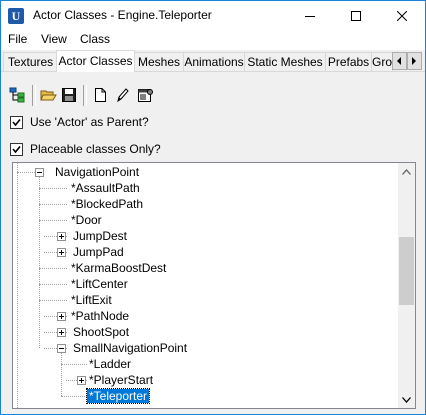 The width and height of the screenshot is (426, 415). Describe the element at coordinates (130, 348) in the screenshot. I see `tree-item-smallnavigationpoint: SmallNavigationPoint` at that location.